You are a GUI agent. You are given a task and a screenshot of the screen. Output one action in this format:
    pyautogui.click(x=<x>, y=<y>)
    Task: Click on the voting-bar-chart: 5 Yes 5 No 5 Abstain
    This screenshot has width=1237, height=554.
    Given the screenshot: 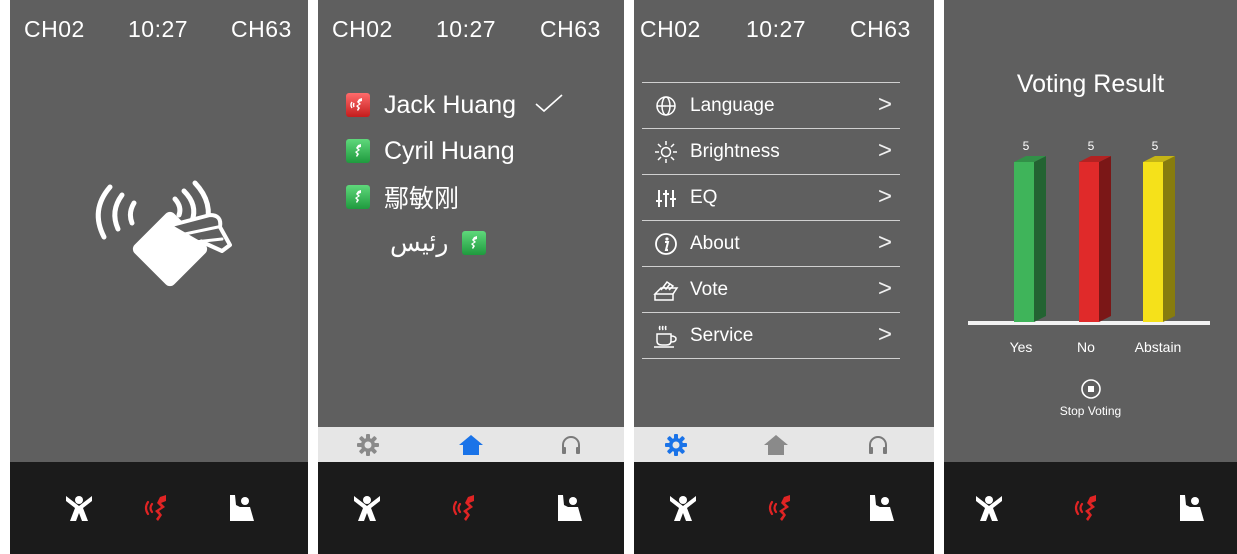 What is the action you would take?
    pyautogui.click(x=1089, y=247)
    